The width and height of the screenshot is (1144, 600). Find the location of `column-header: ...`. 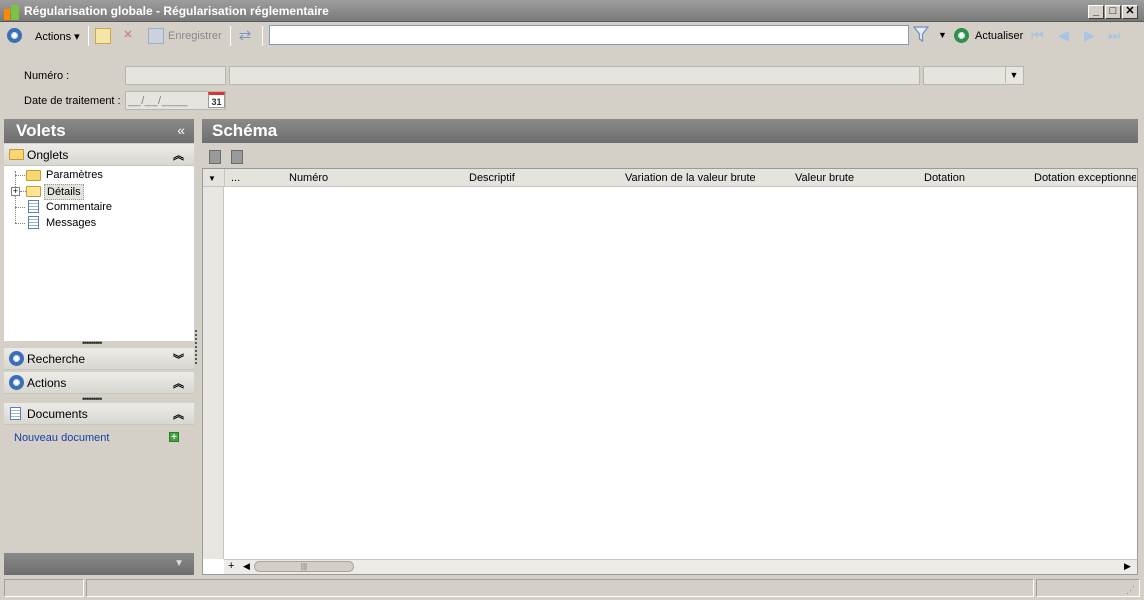

column-header: ... is located at coordinates (235, 178).